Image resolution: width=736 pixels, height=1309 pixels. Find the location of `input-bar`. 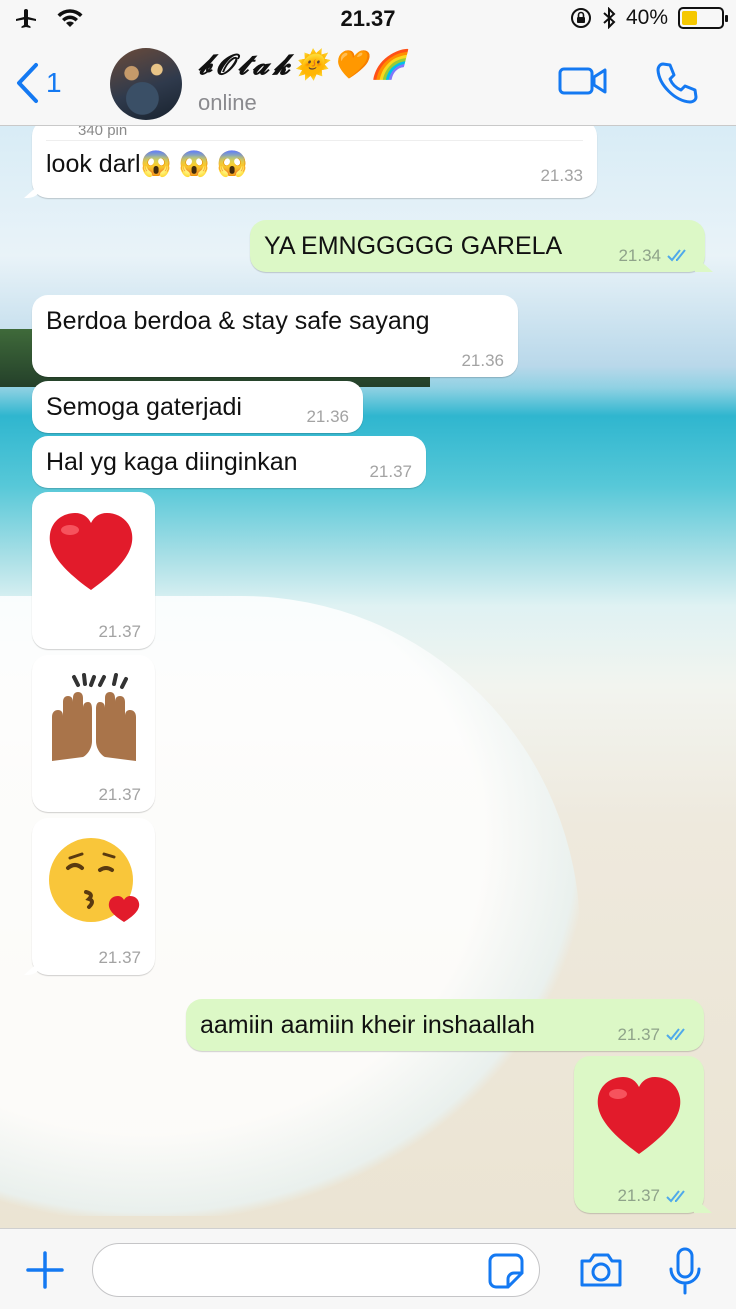

input-bar is located at coordinates (368, 1268).